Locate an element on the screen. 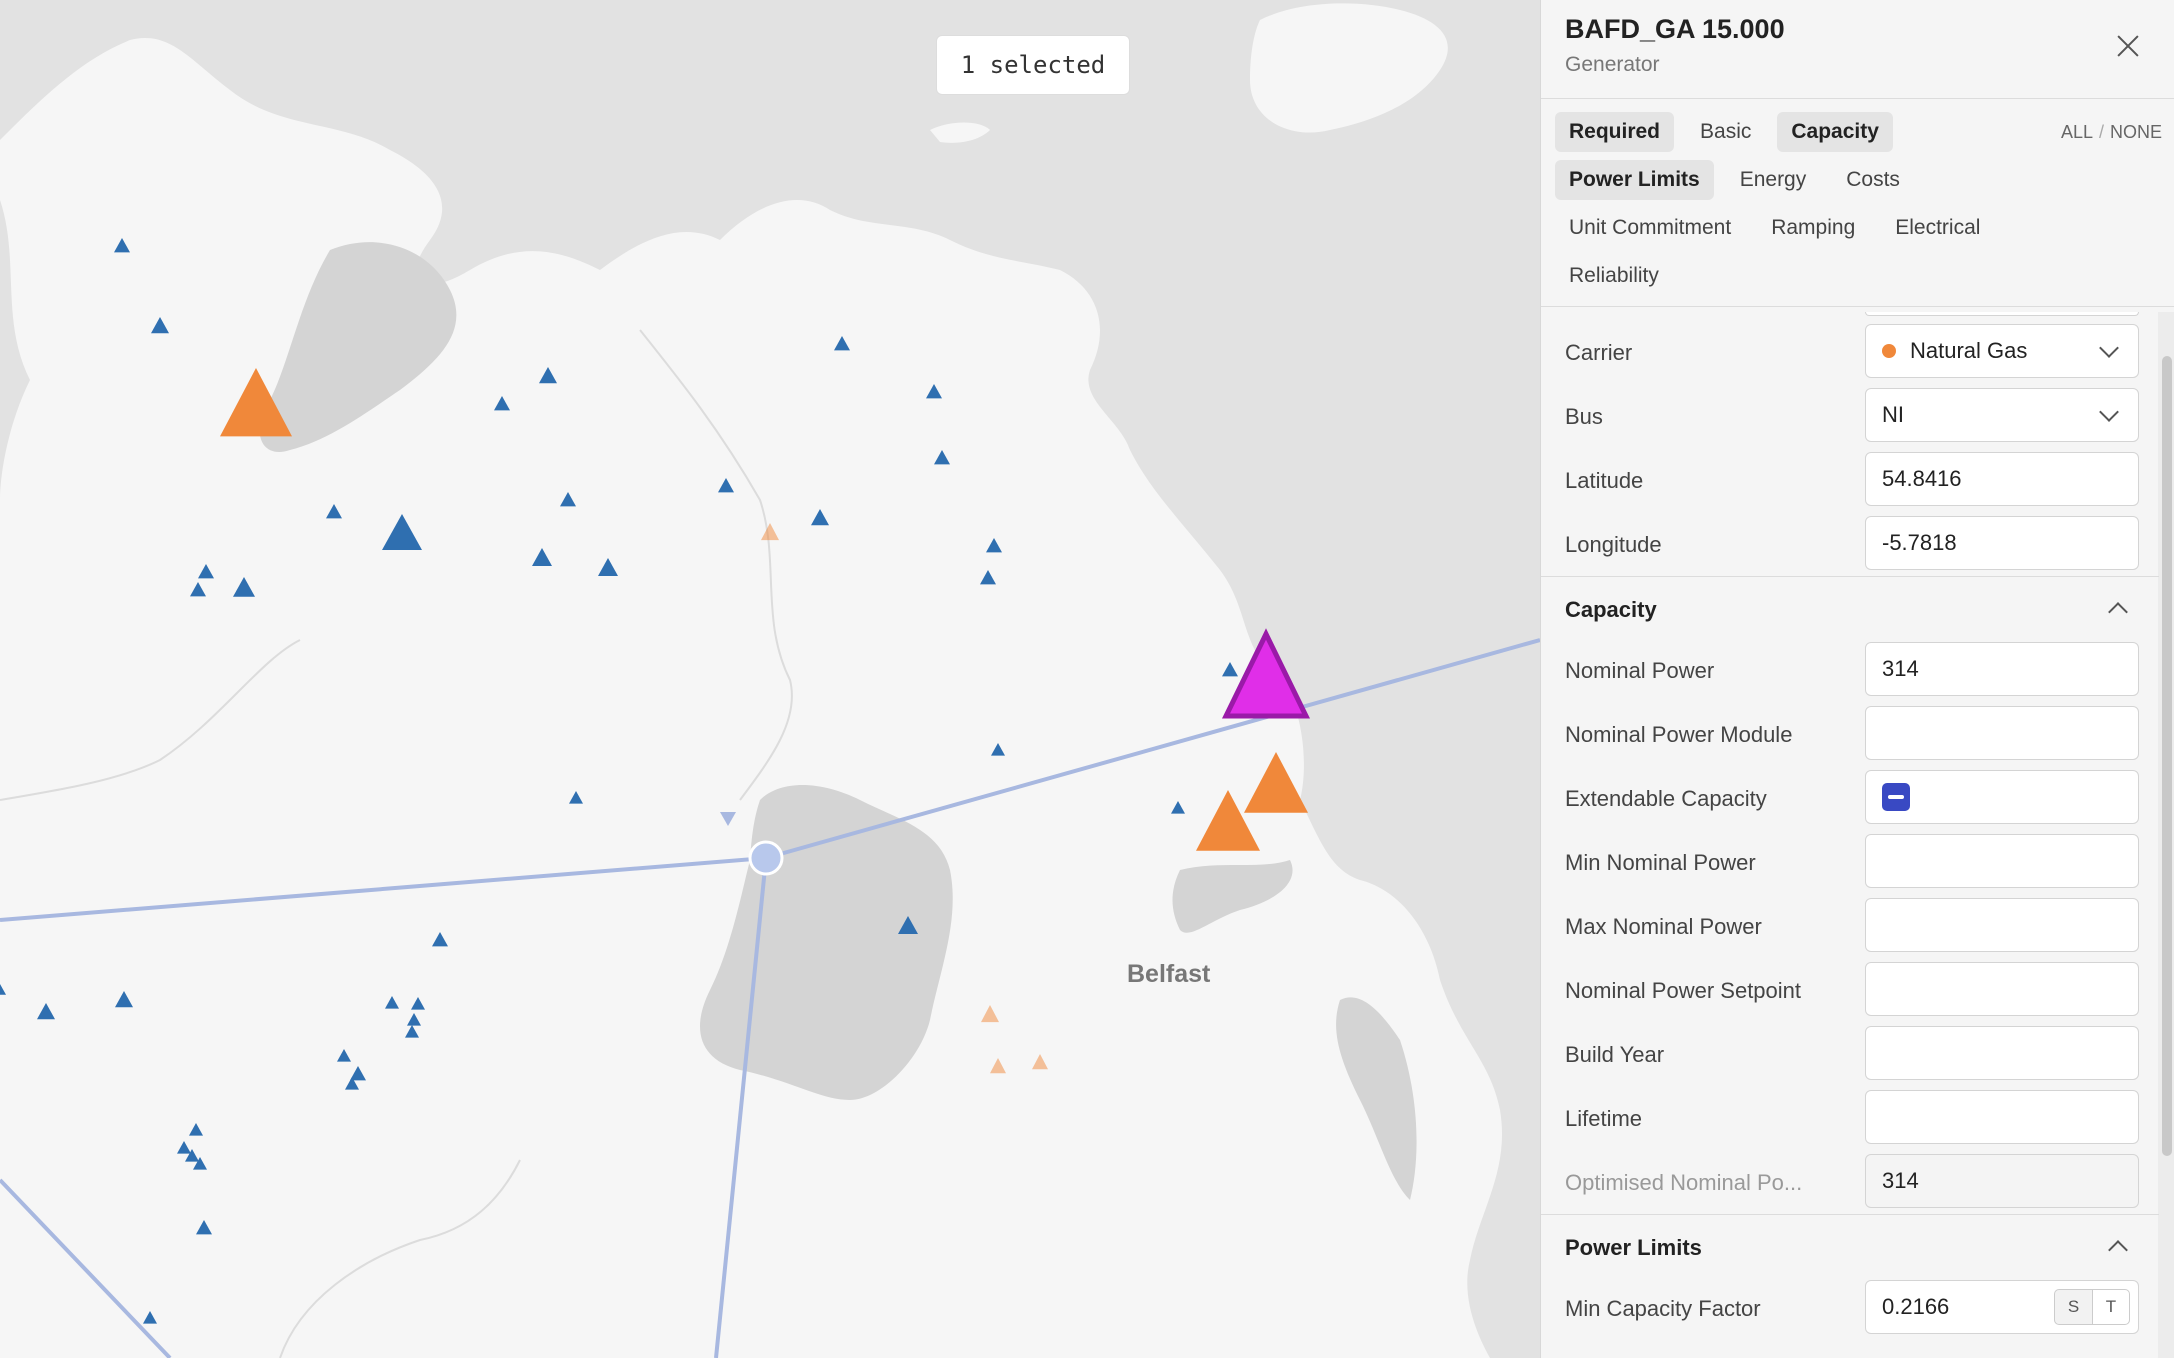 This screenshot has width=2174, height=1358. field-row-optimised-nominal-power: Optimised Nominal Po... 314 is located at coordinates (1850, 1180).